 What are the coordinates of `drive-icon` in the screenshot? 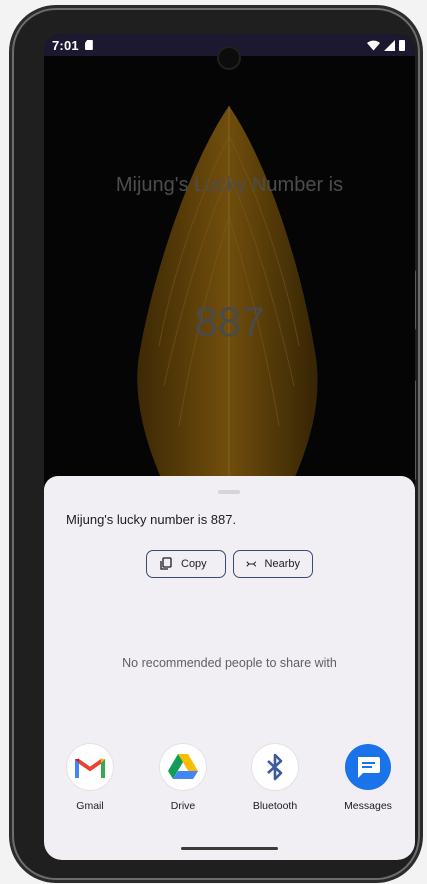 It's located at (183, 767).